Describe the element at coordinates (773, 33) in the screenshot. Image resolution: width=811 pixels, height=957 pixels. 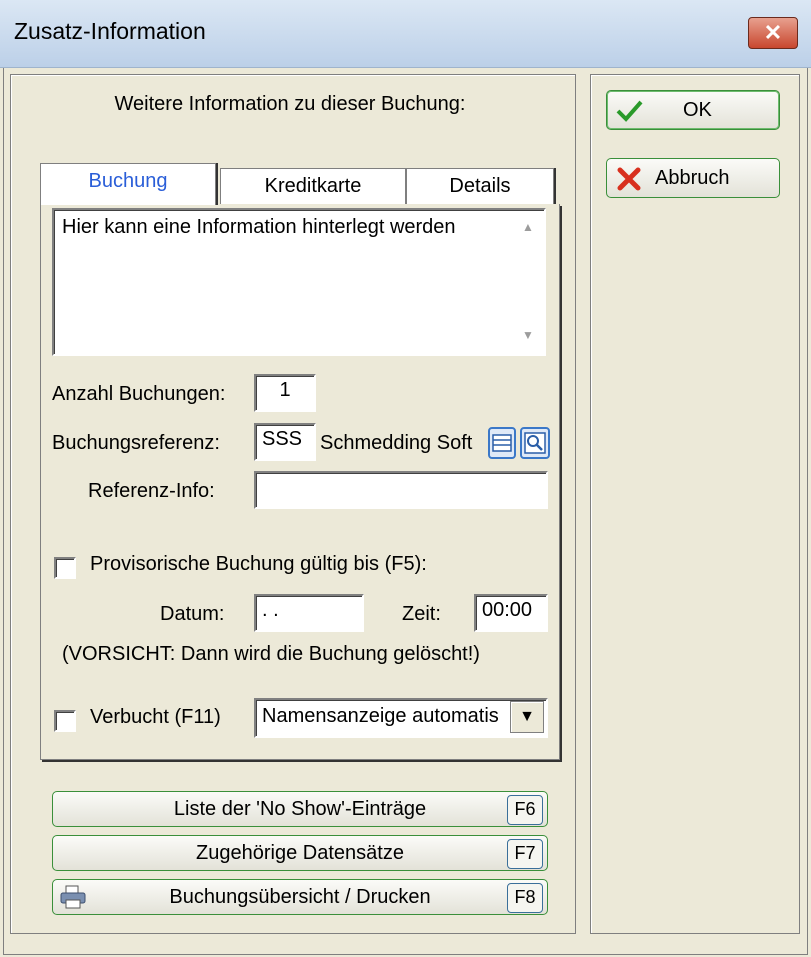
I see `close-button: ✕` at that location.